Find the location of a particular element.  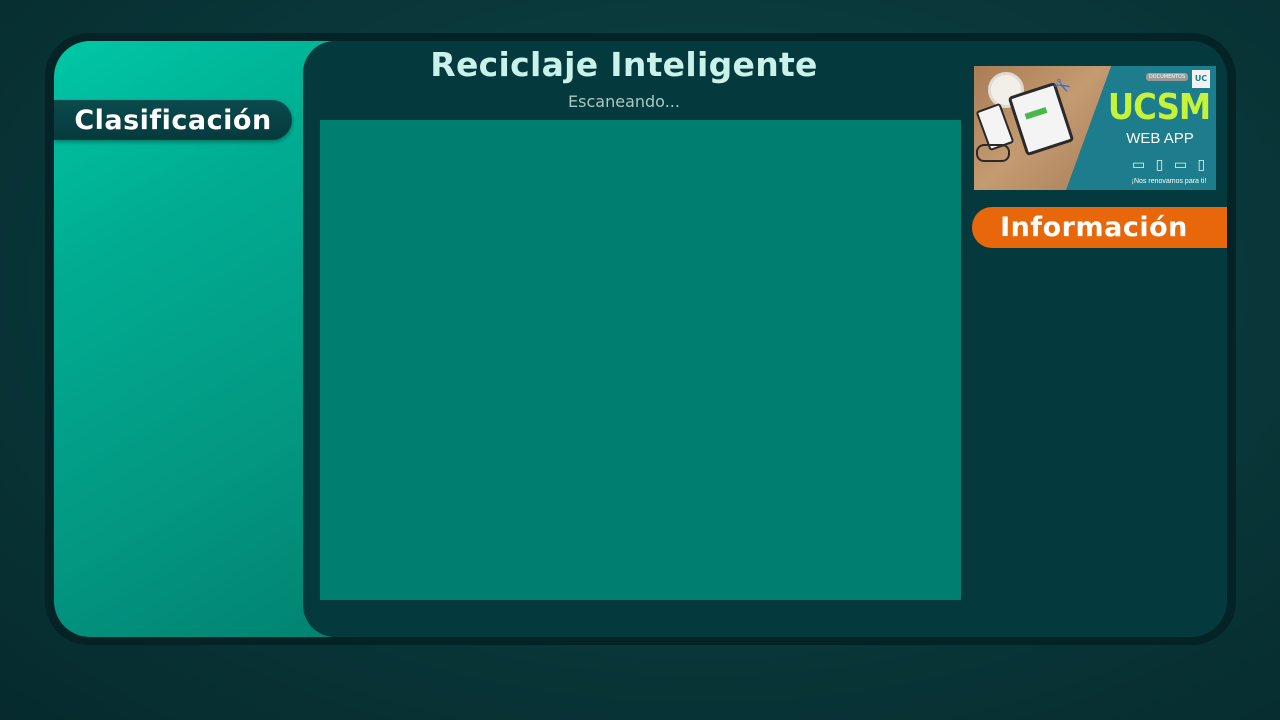

info-button: Información is located at coordinates (1099, 227).